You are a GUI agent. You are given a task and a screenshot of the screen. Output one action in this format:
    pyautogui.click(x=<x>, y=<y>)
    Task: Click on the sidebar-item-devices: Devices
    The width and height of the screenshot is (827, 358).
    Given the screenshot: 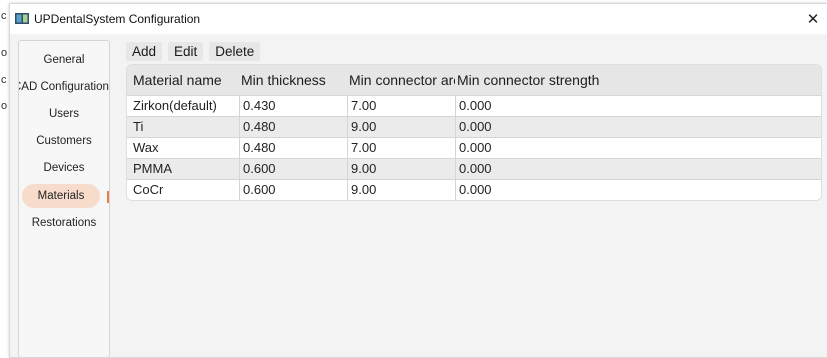 What is the action you would take?
    pyautogui.click(x=64, y=168)
    